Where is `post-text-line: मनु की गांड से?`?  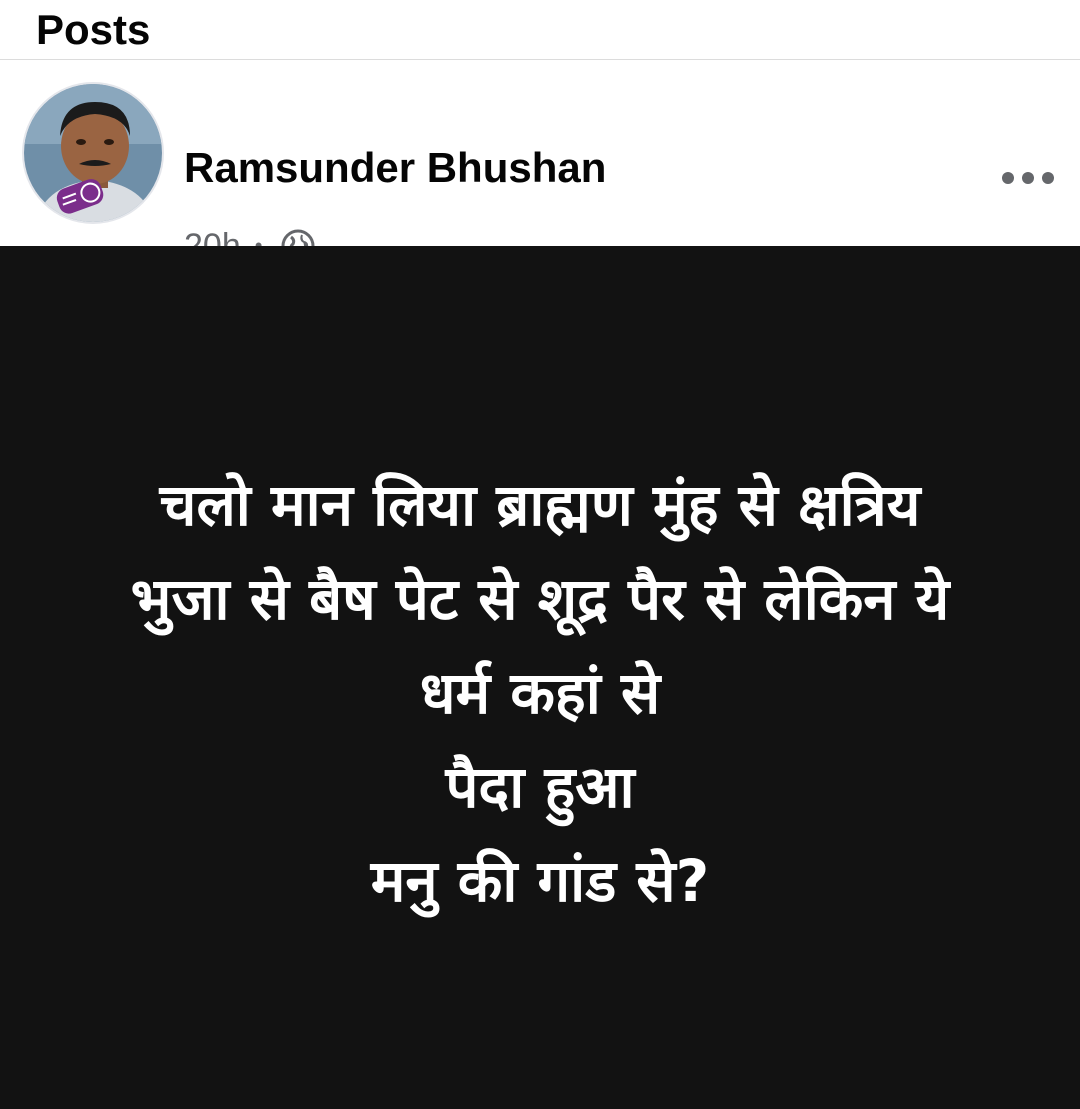
post-text-line: मनु की गांड से? is located at coordinates (540, 881).